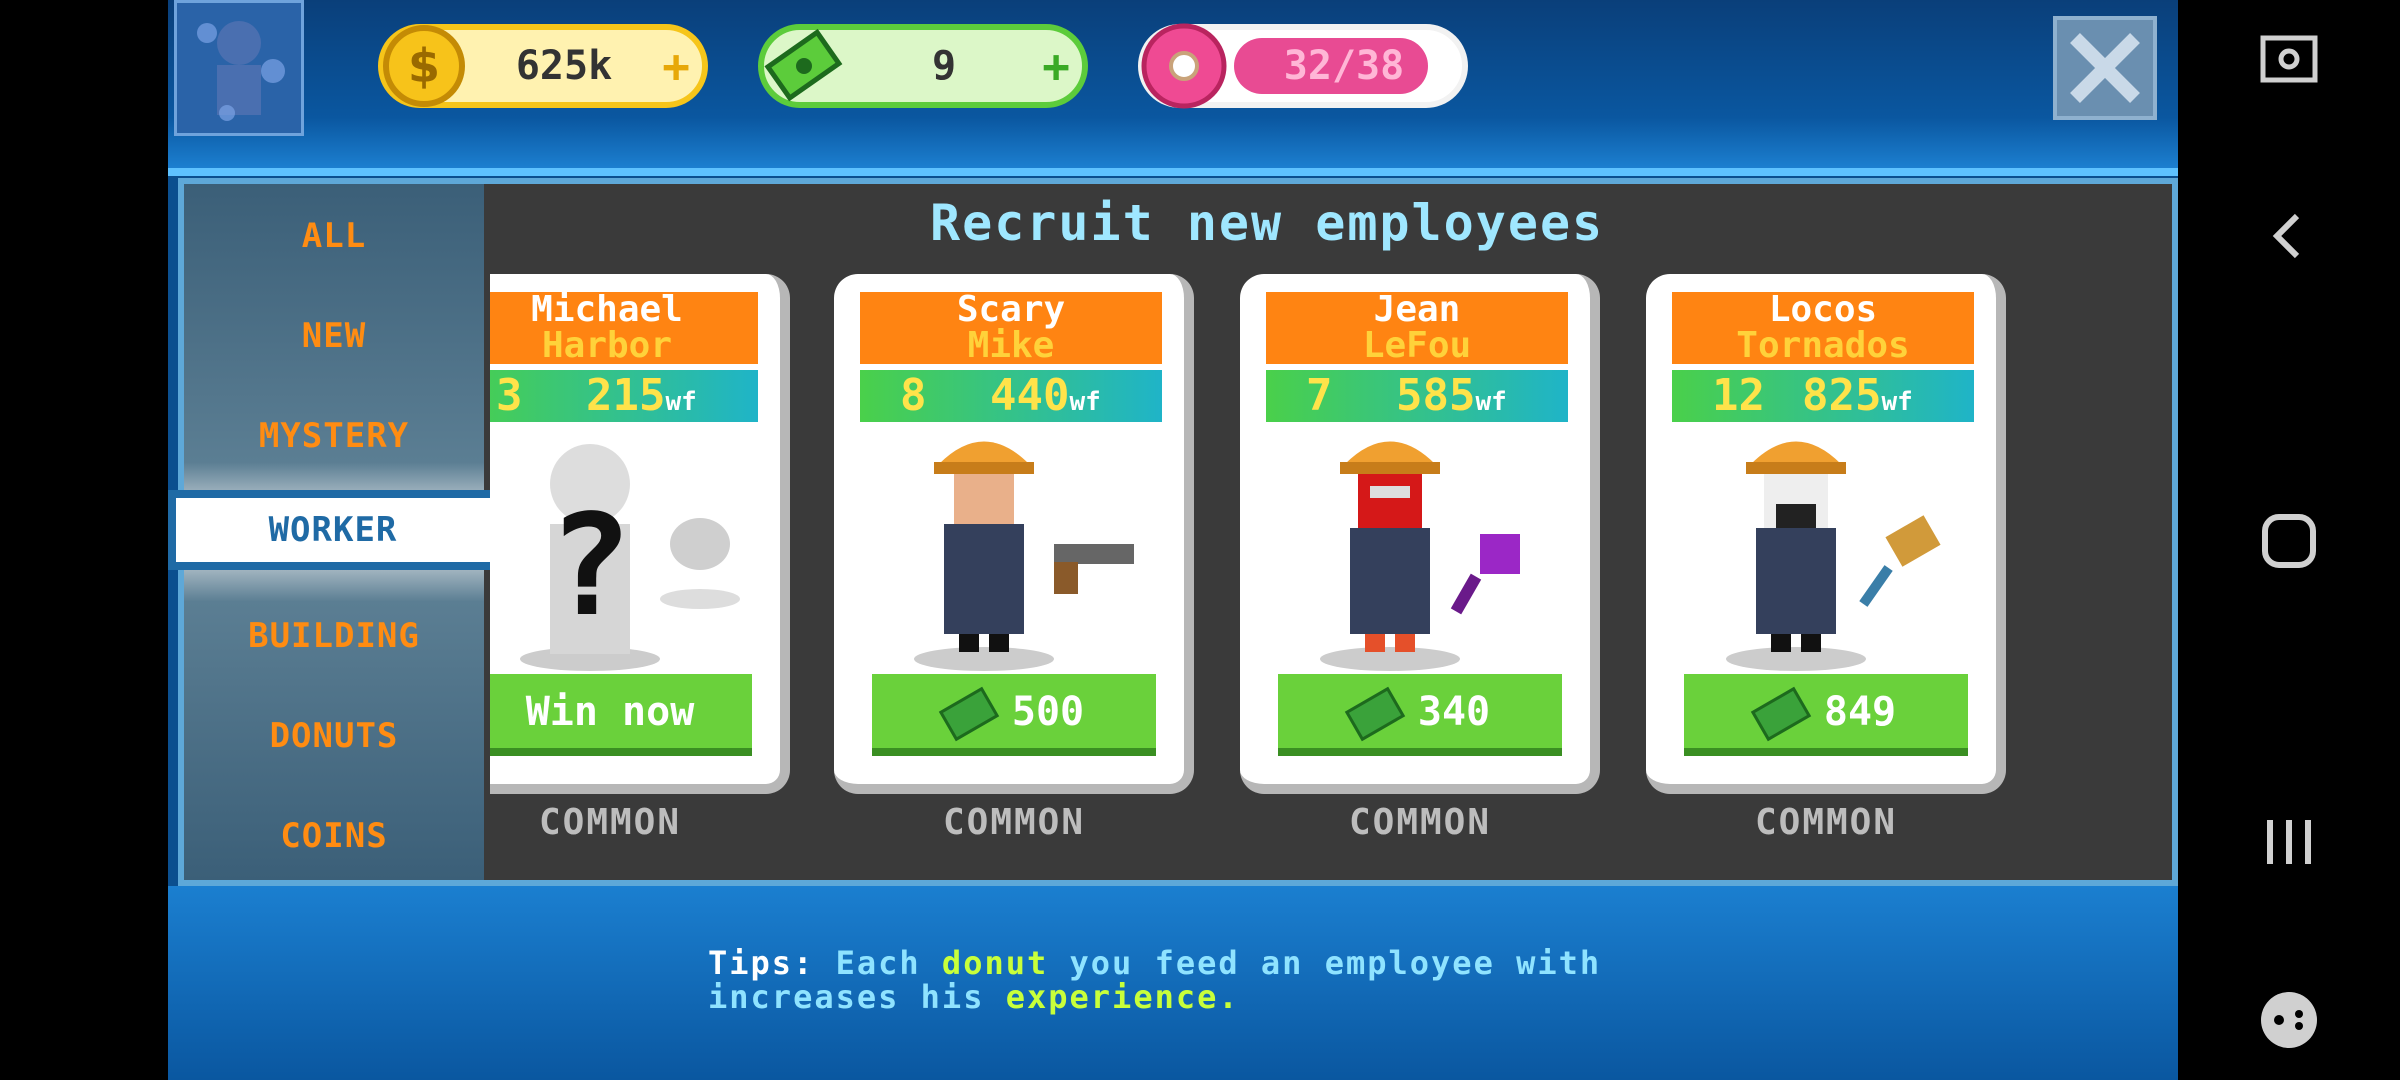 The image size is (2400, 1080). I want to click on employee-level: 3, so click(509, 395).